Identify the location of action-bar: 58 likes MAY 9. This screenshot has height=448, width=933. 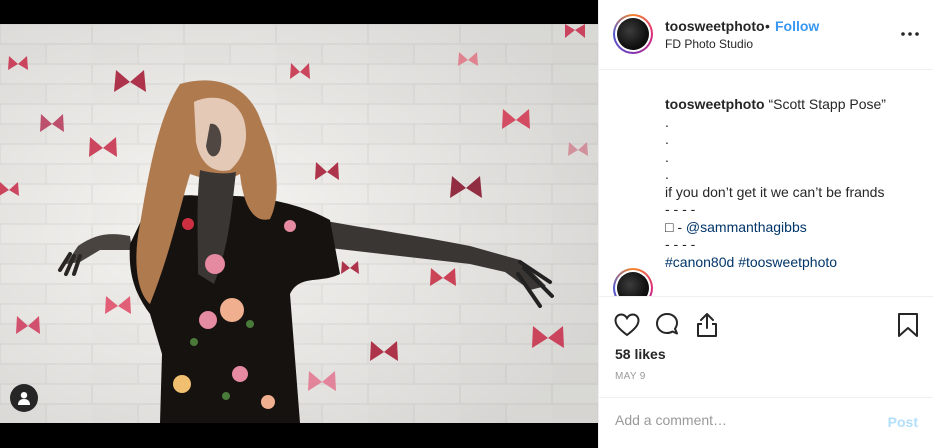
(766, 351).